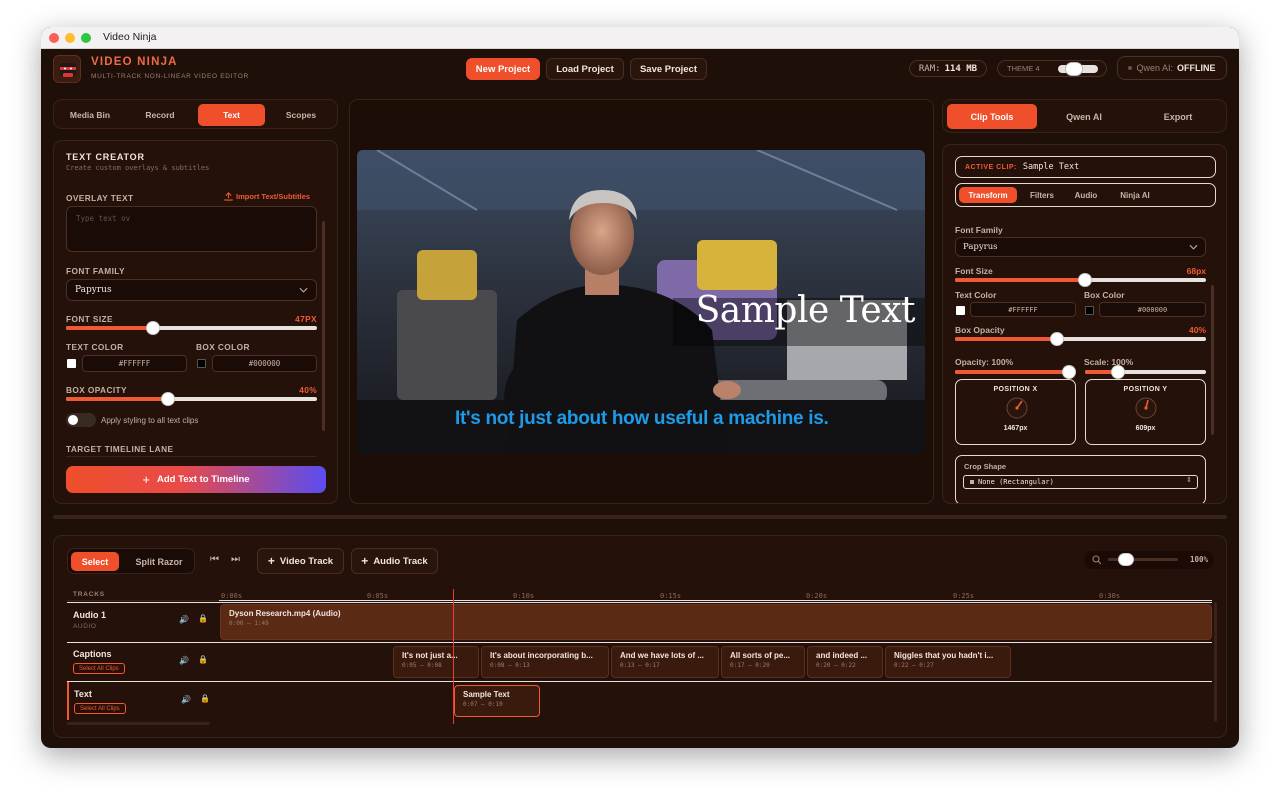  Describe the element at coordinates (54, 38) in the screenshot. I see `close-window-button` at that location.